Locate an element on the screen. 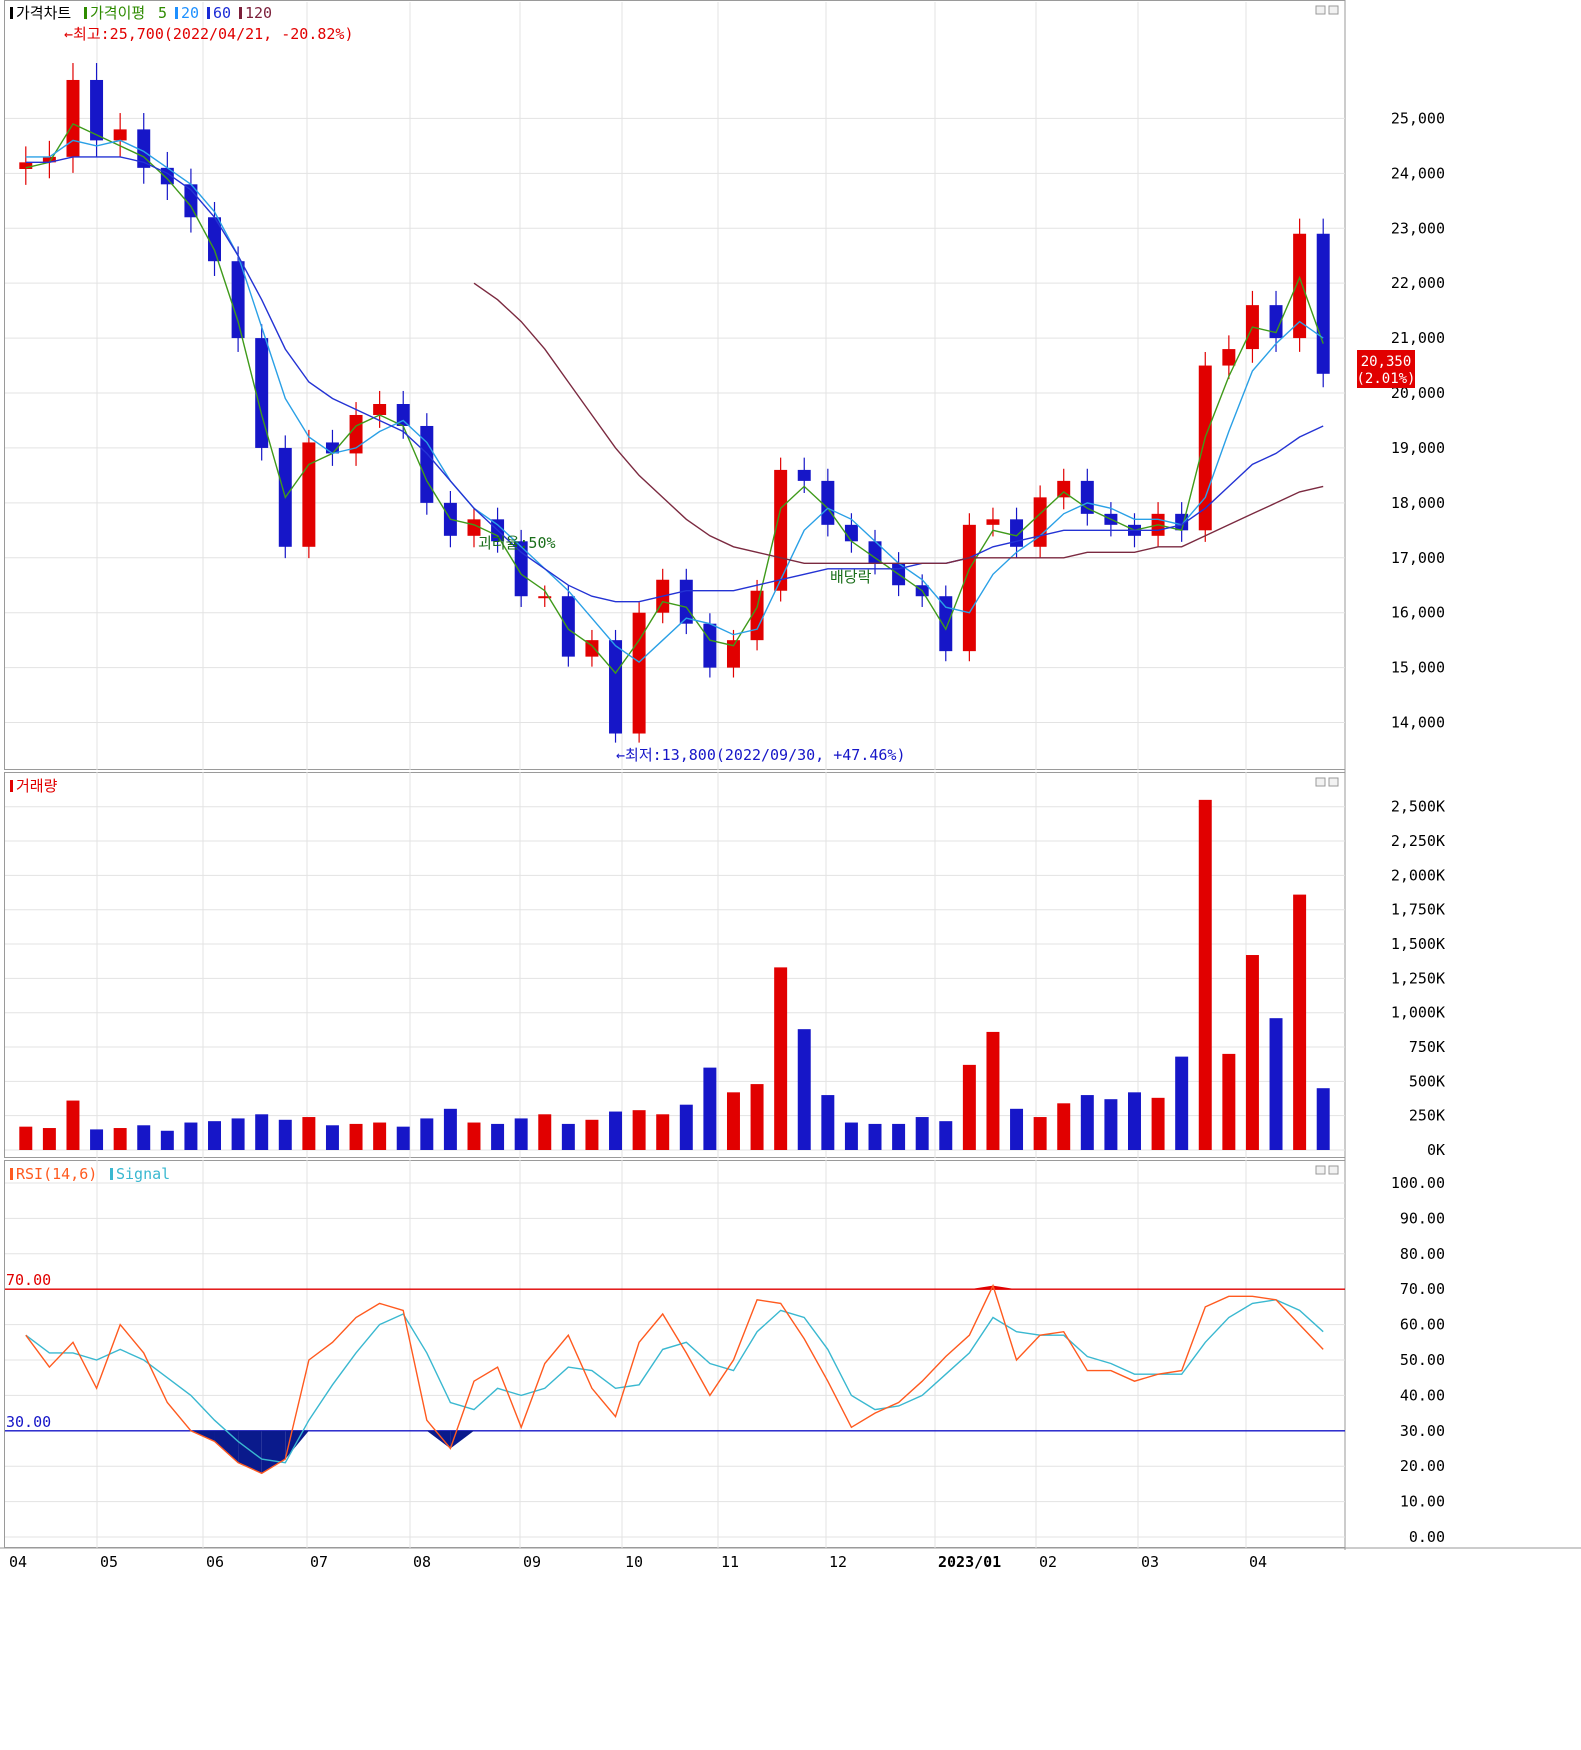  volume-y-tick: 2,000K is located at coordinates (1418, 875).